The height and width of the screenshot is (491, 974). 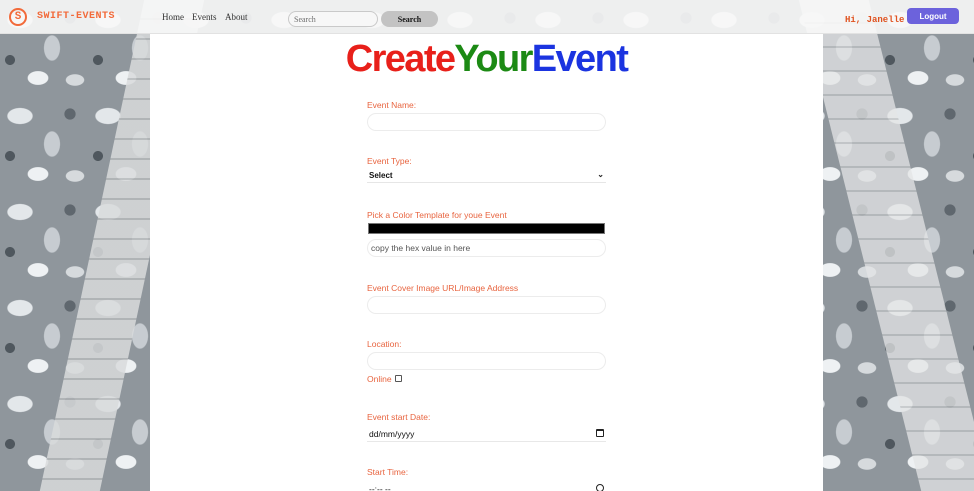 I want to click on event-type-select: Select ⌄, so click(x=486, y=176).